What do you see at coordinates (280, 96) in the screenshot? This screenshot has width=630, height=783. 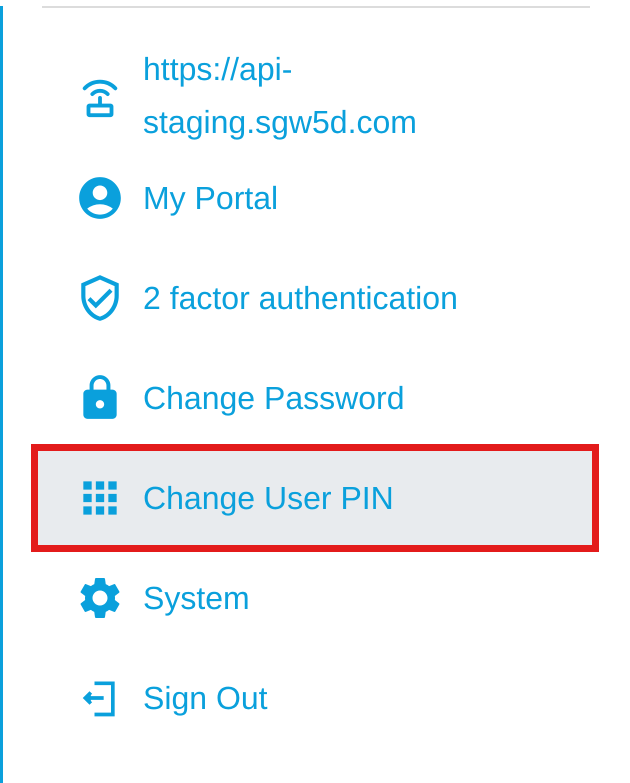 I see `server-url: https://api-staging.sgw5d.com` at bounding box center [280, 96].